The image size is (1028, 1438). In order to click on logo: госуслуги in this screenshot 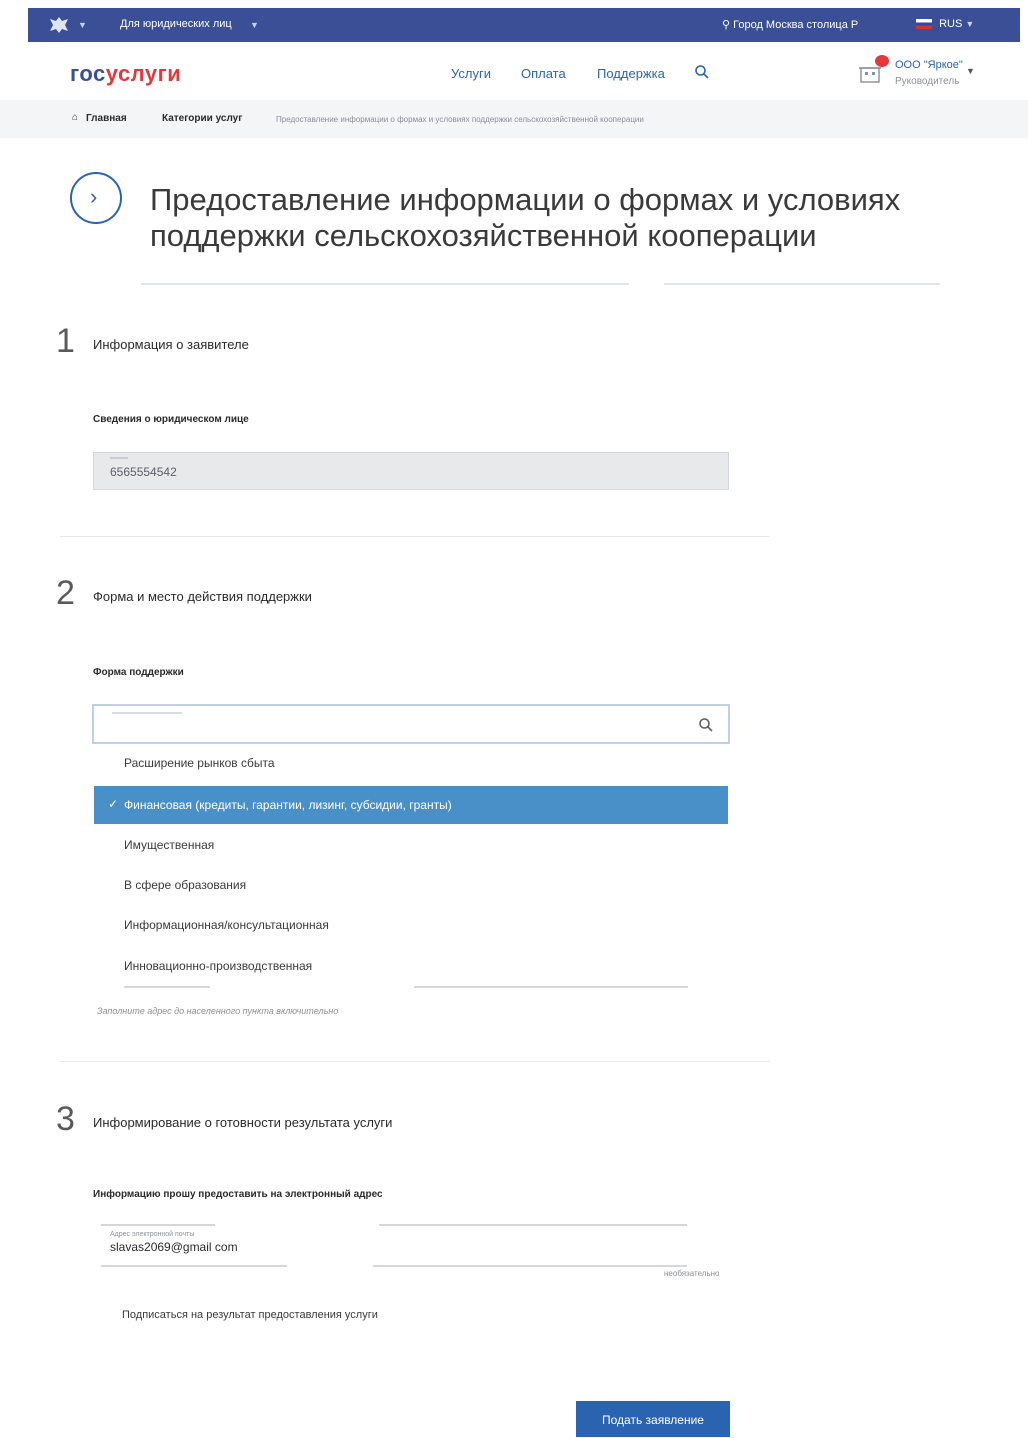, I will do `click(125, 74)`.